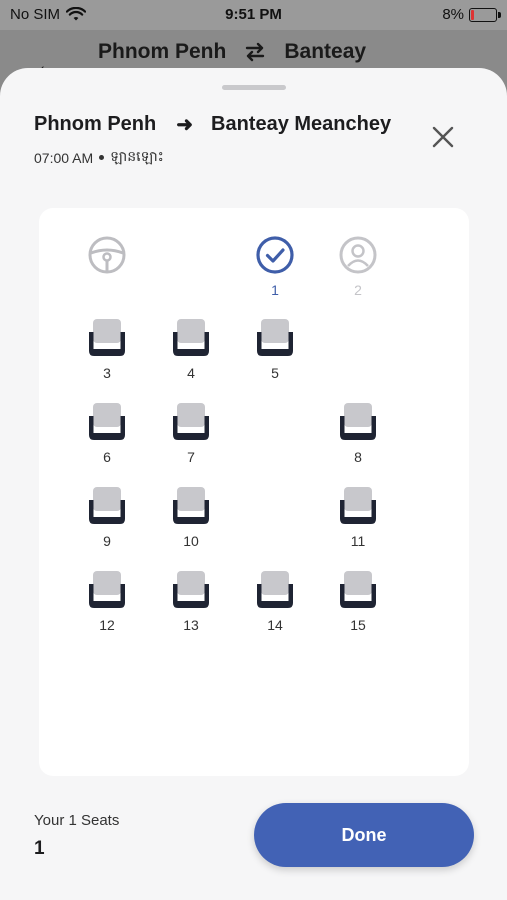  I want to click on seat-number: 10, so click(191, 541).